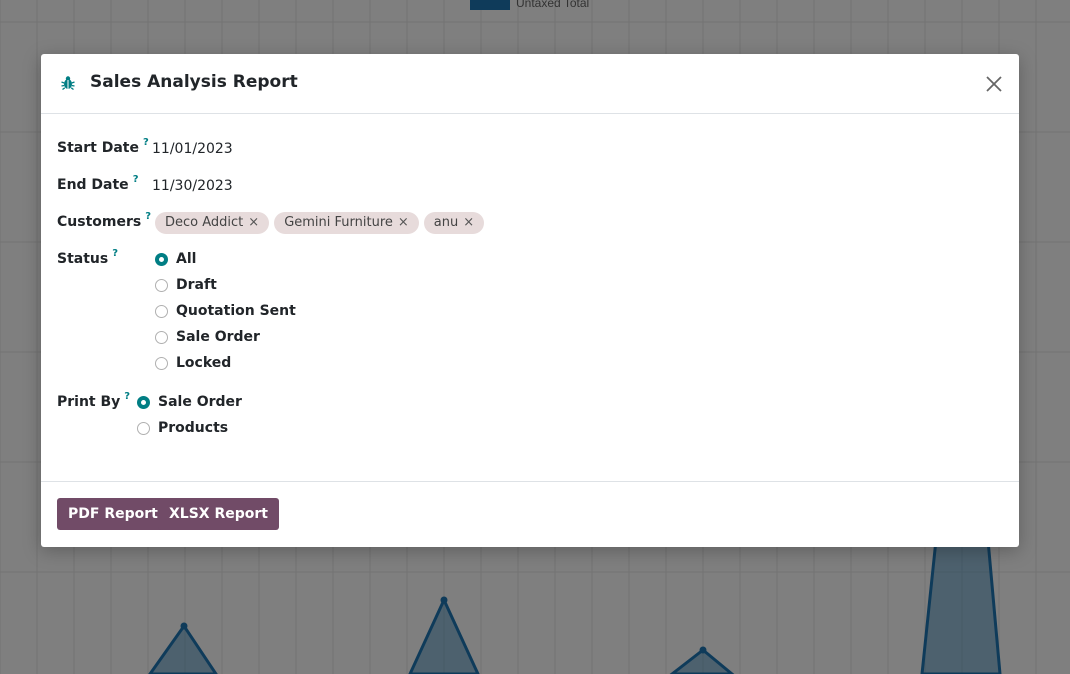 The image size is (1070, 674). I want to click on status-label: Status?, so click(87, 257).